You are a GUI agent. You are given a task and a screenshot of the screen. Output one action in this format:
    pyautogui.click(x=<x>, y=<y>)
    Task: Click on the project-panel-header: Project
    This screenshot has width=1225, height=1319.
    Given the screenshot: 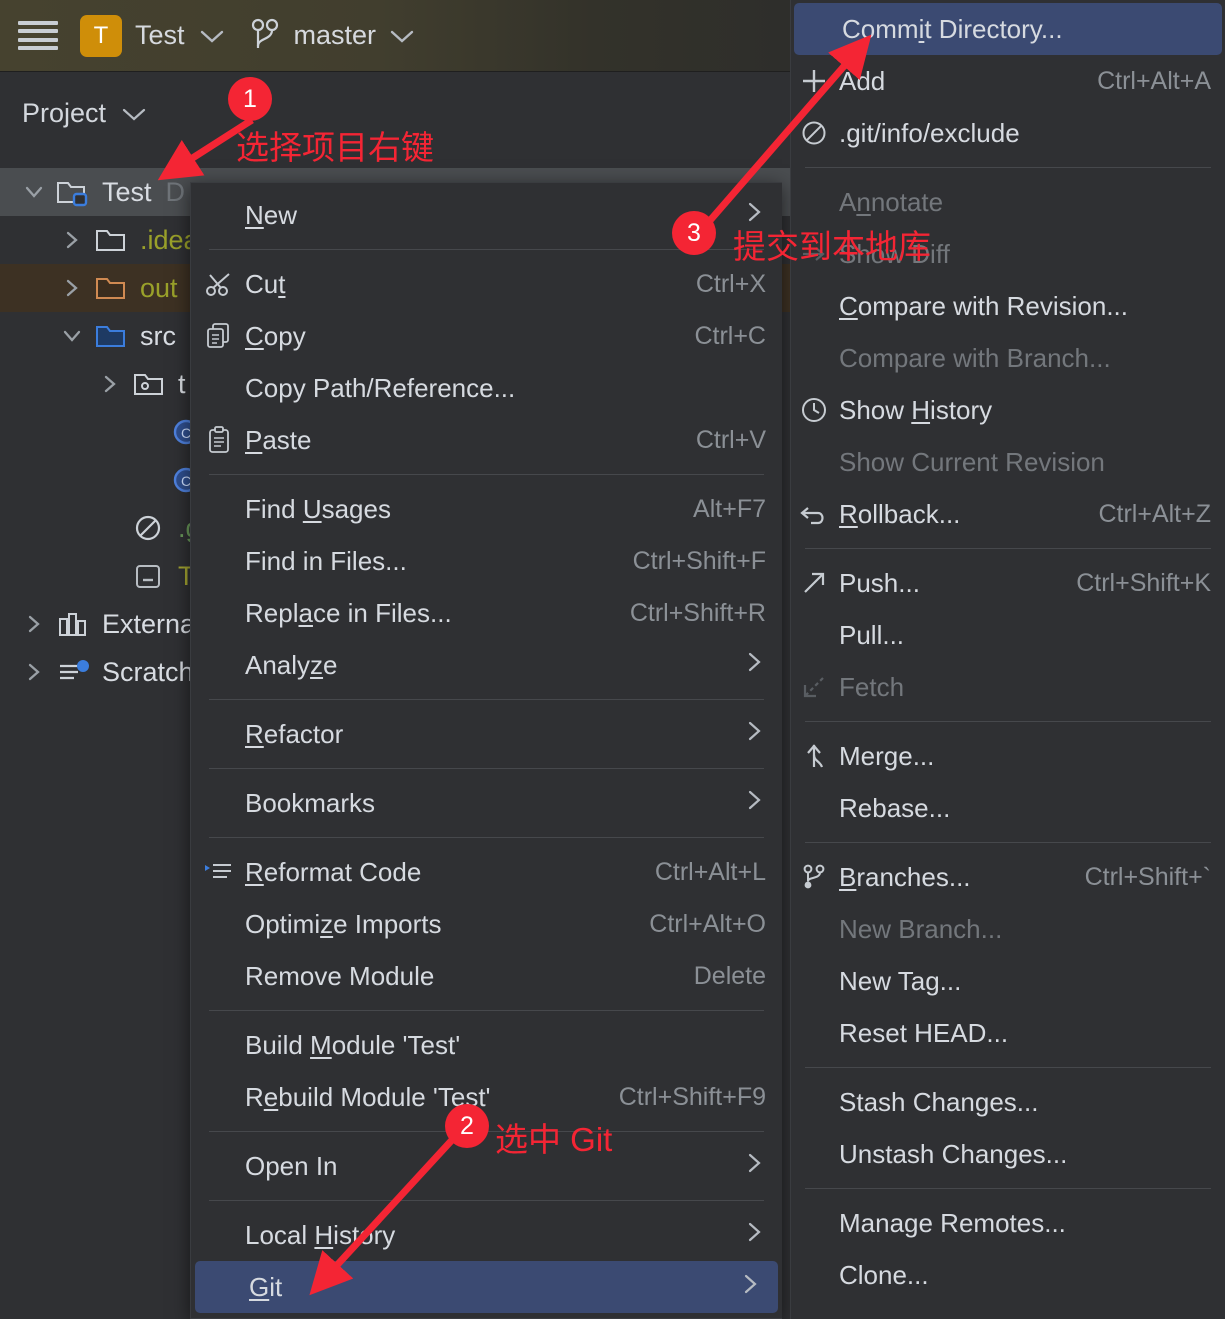 What is the action you would take?
    pyautogui.click(x=395, y=100)
    